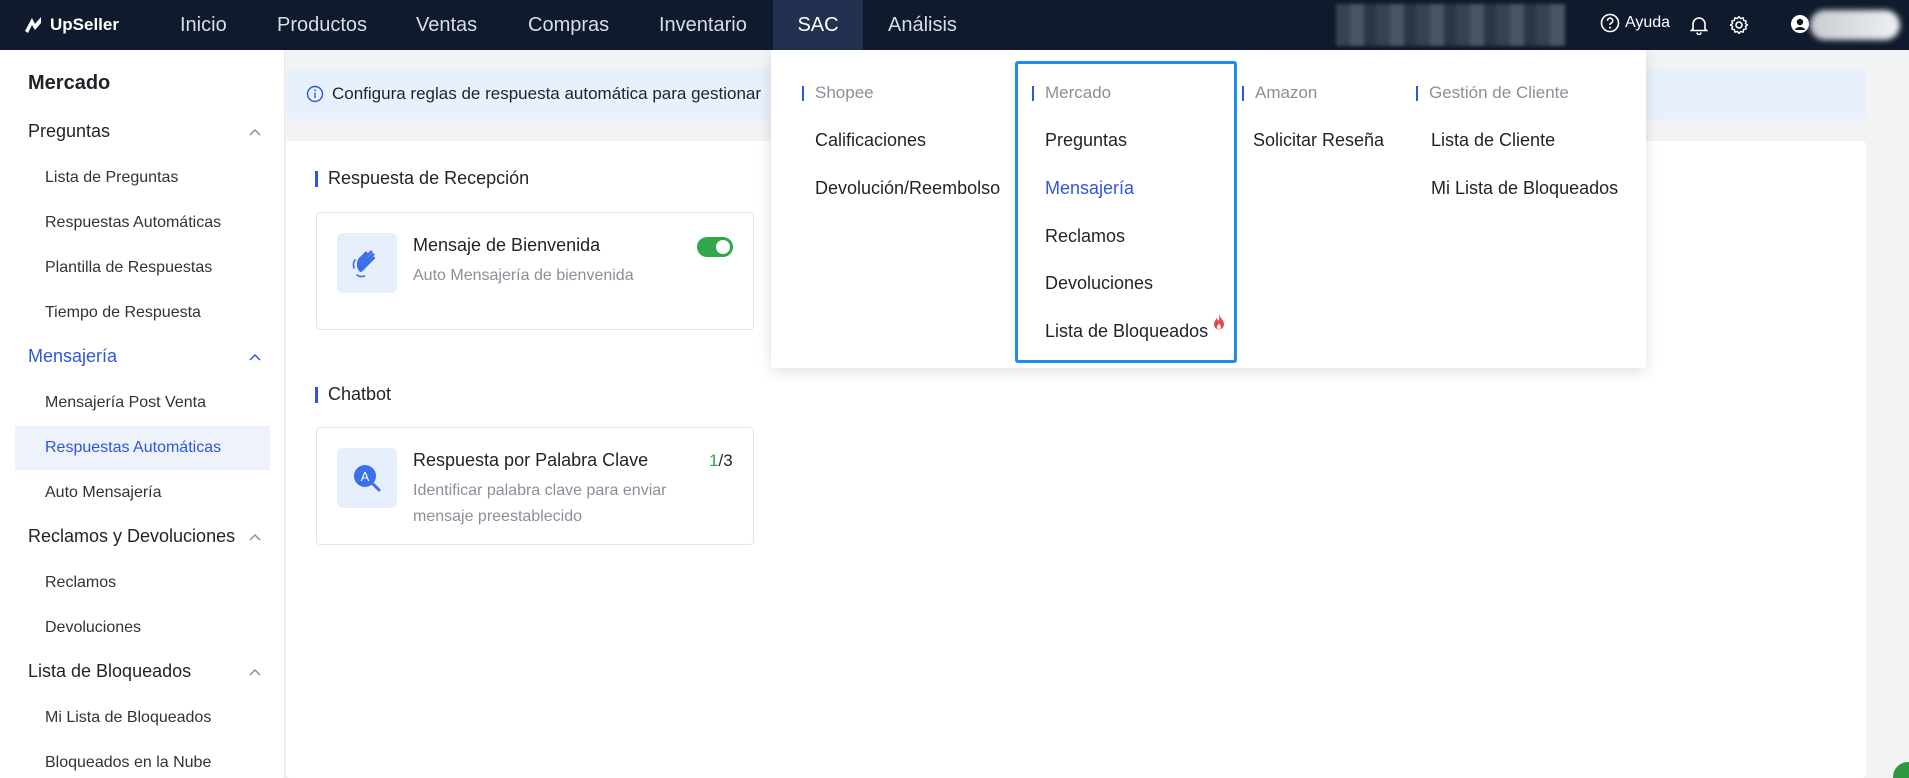  I want to click on card-description: Auto Mensajería de bienvenida, so click(523, 275).